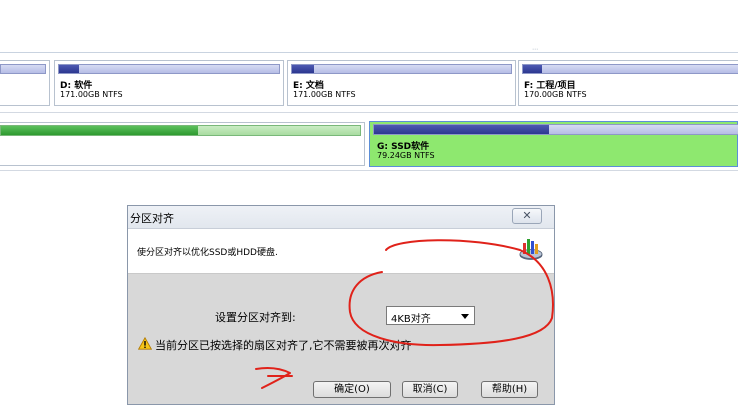 The image size is (738, 405). I want to click on close-button: ✕, so click(527, 216).